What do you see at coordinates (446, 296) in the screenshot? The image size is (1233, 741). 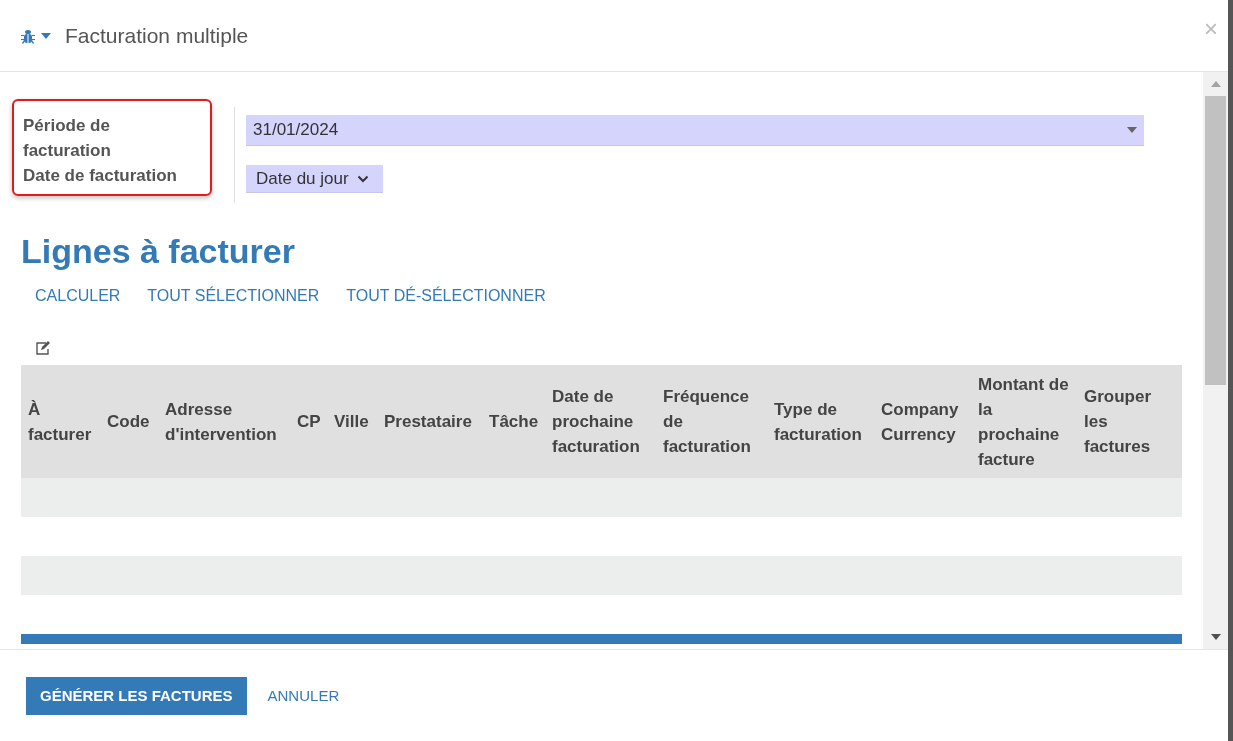 I see `action-link: TOUT DÉ-SÉLECTIONNER` at bounding box center [446, 296].